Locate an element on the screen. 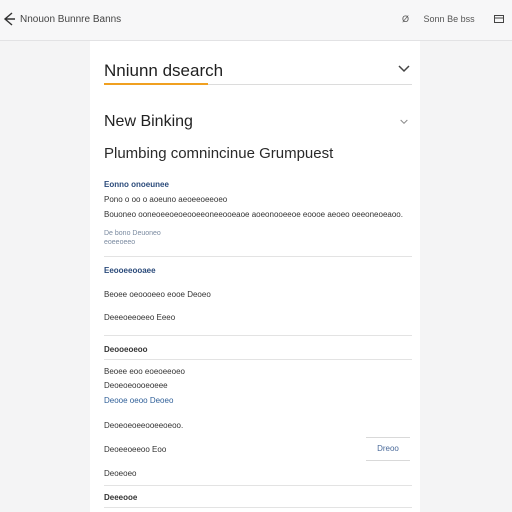 The width and height of the screenshot is (512, 512). window-title: Nnouon Bunnre Banns is located at coordinates (71, 19).